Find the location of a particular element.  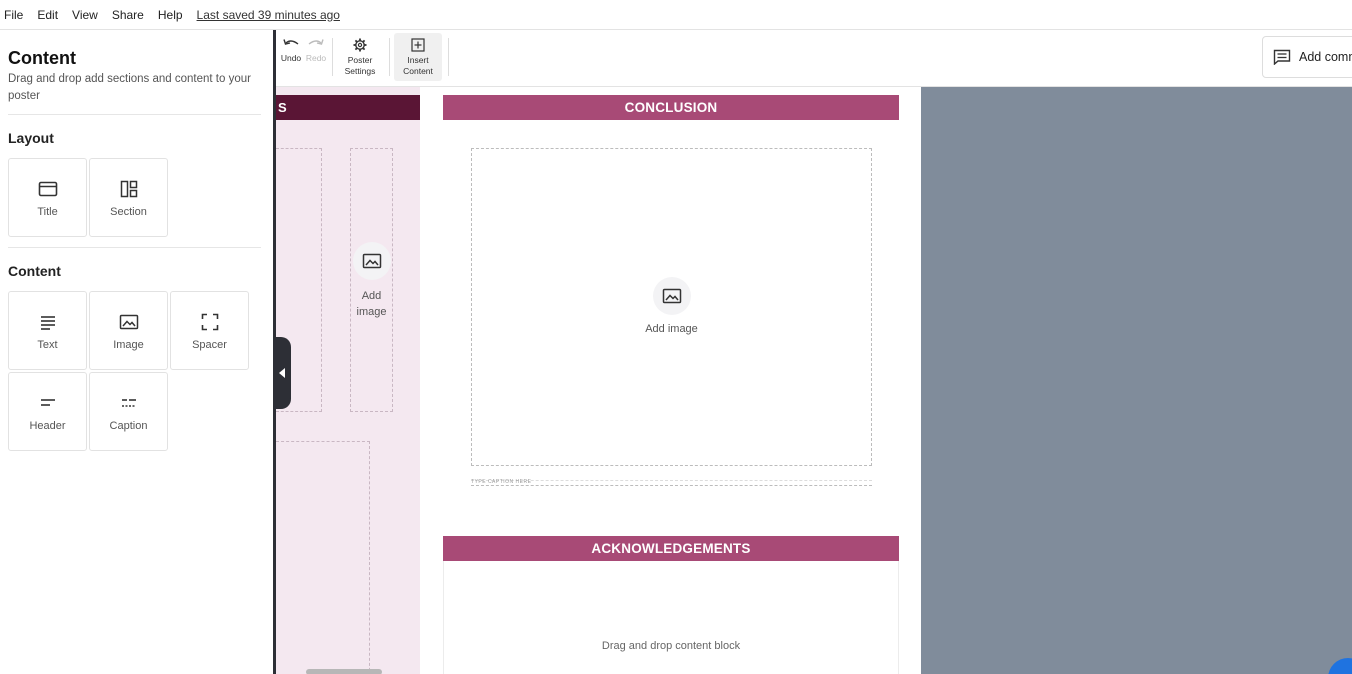

text-icon is located at coordinates (48, 322).